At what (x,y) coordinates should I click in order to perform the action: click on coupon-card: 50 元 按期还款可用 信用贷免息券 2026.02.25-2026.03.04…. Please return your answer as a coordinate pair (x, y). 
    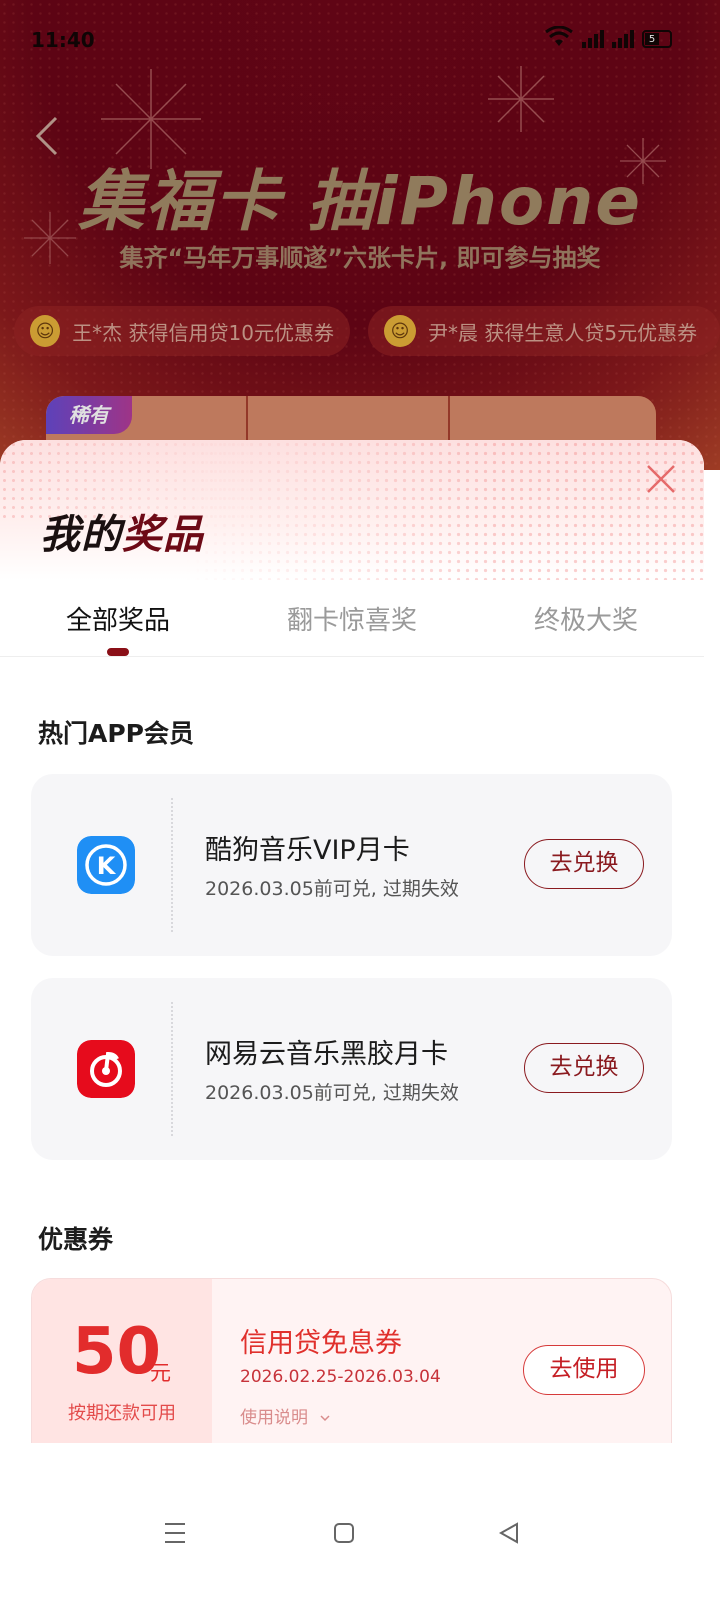
    Looking at the image, I should click on (351, 1373).